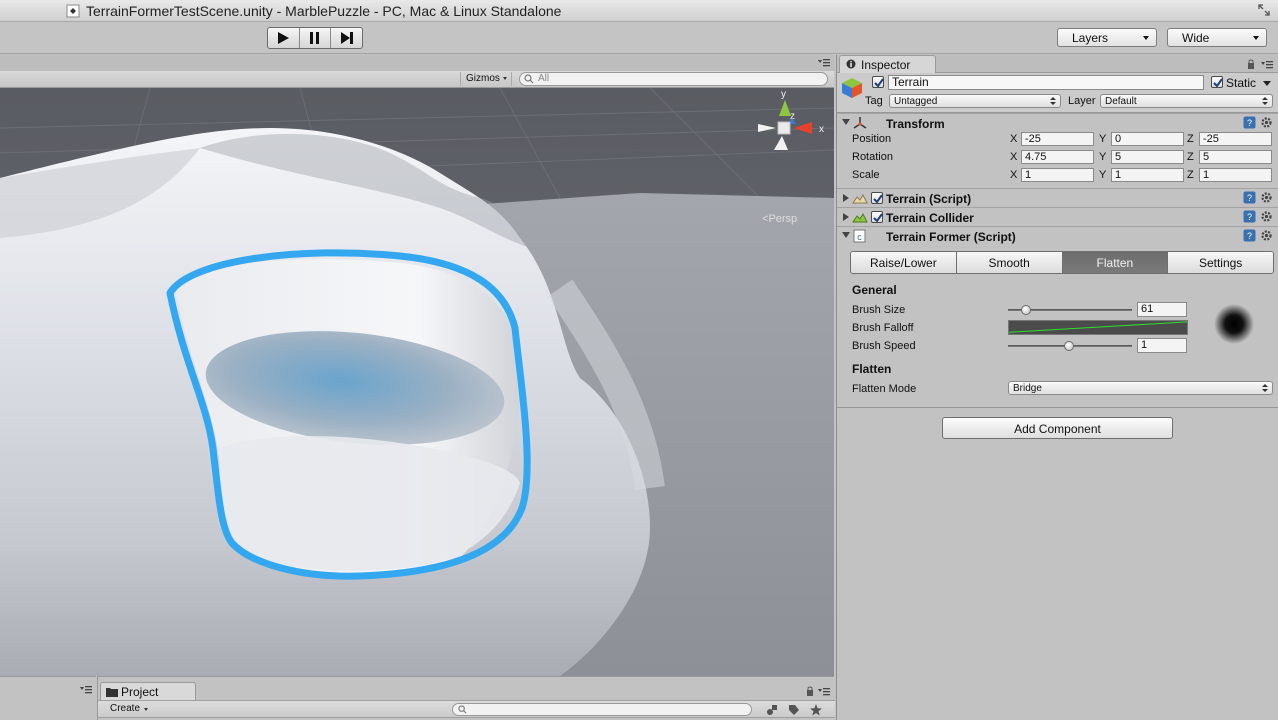 The width and height of the screenshot is (1278, 720). What do you see at coordinates (1098, 327) in the screenshot?
I see `brush-falloff-curve-field` at bounding box center [1098, 327].